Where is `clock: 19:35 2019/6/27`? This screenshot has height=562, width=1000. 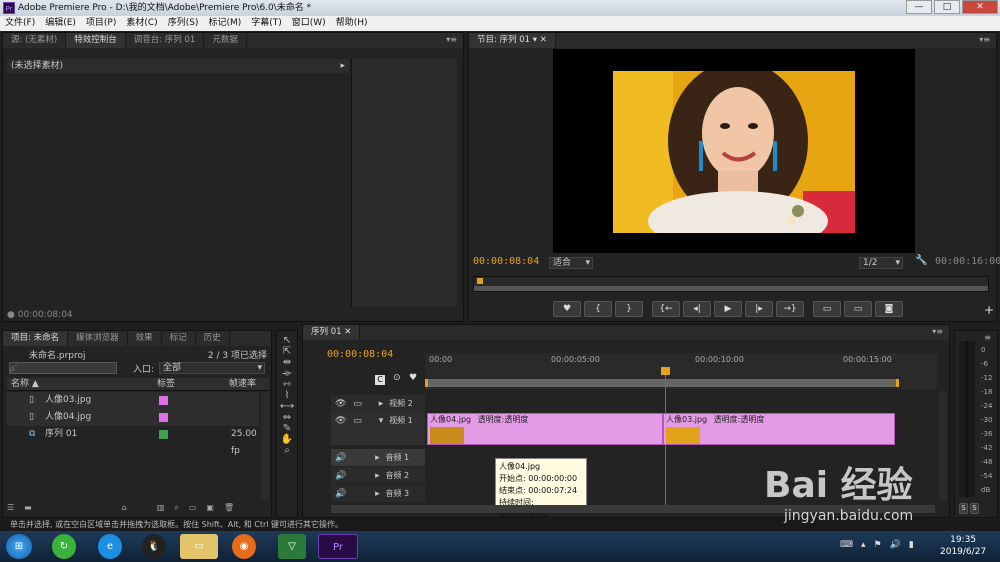
clock: 19:35 2019/6/27 is located at coordinates (963, 546).